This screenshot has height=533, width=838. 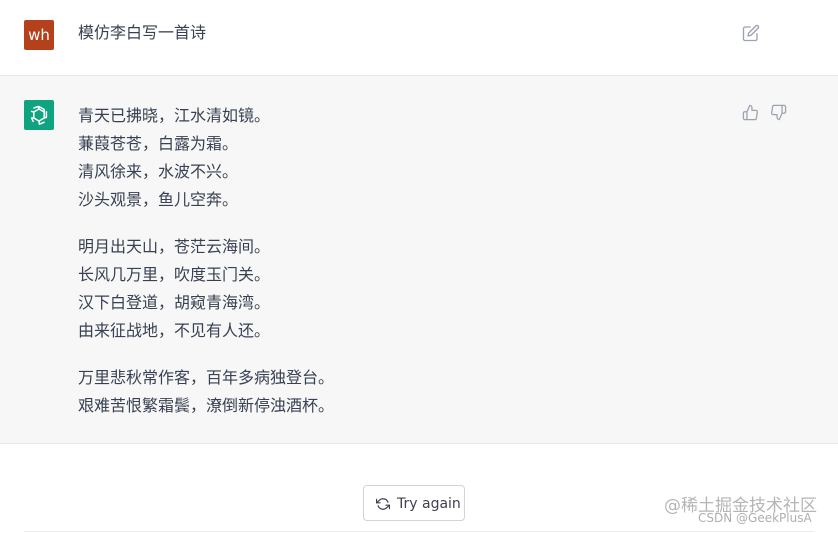 I want to click on divider, so click(x=419, y=531).